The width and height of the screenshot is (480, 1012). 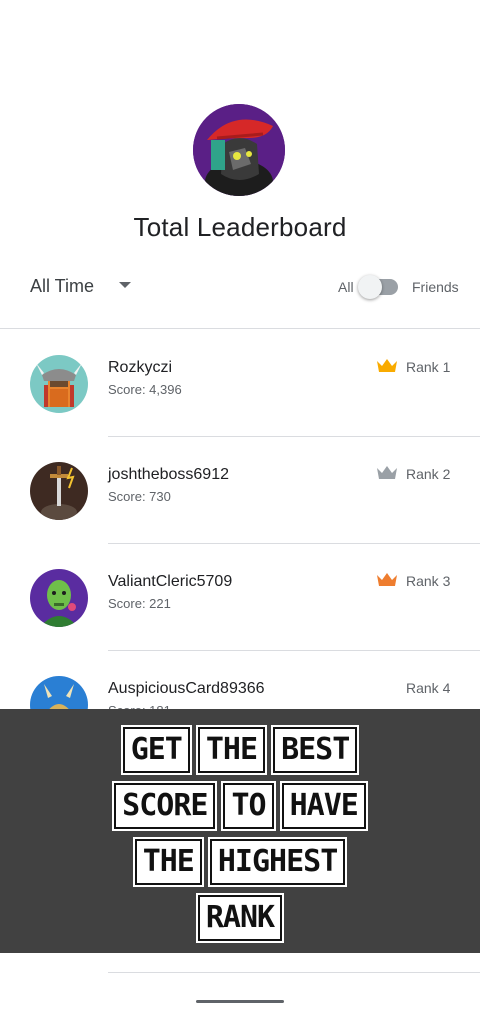 What do you see at coordinates (387, 579) in the screenshot?
I see `bronze-crown-icon` at bounding box center [387, 579].